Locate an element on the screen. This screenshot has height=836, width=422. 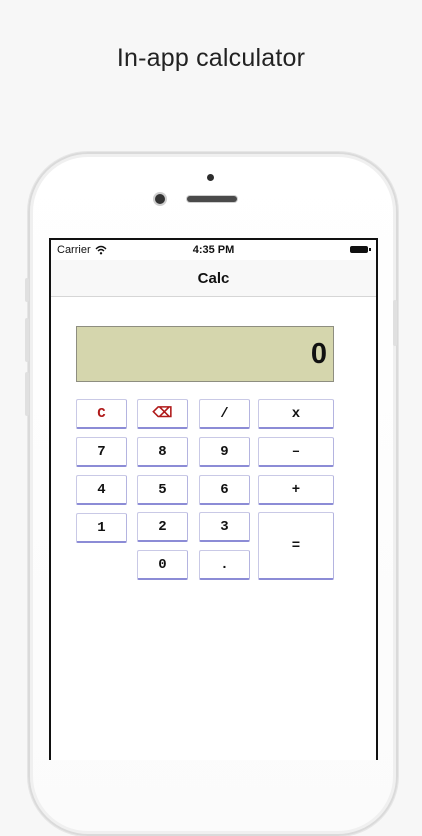
subtract-button: – is located at coordinates (296, 452).